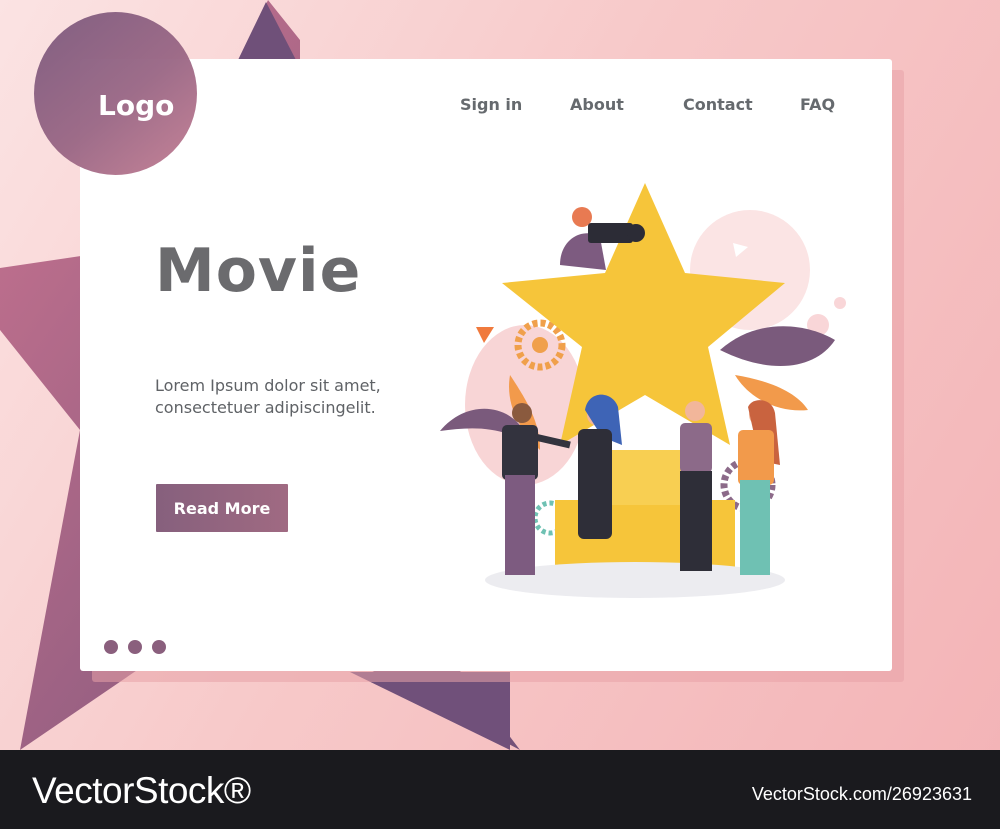 The height and width of the screenshot is (829, 1000). What do you see at coordinates (222, 508) in the screenshot?
I see `read-more-button: Read More` at bounding box center [222, 508].